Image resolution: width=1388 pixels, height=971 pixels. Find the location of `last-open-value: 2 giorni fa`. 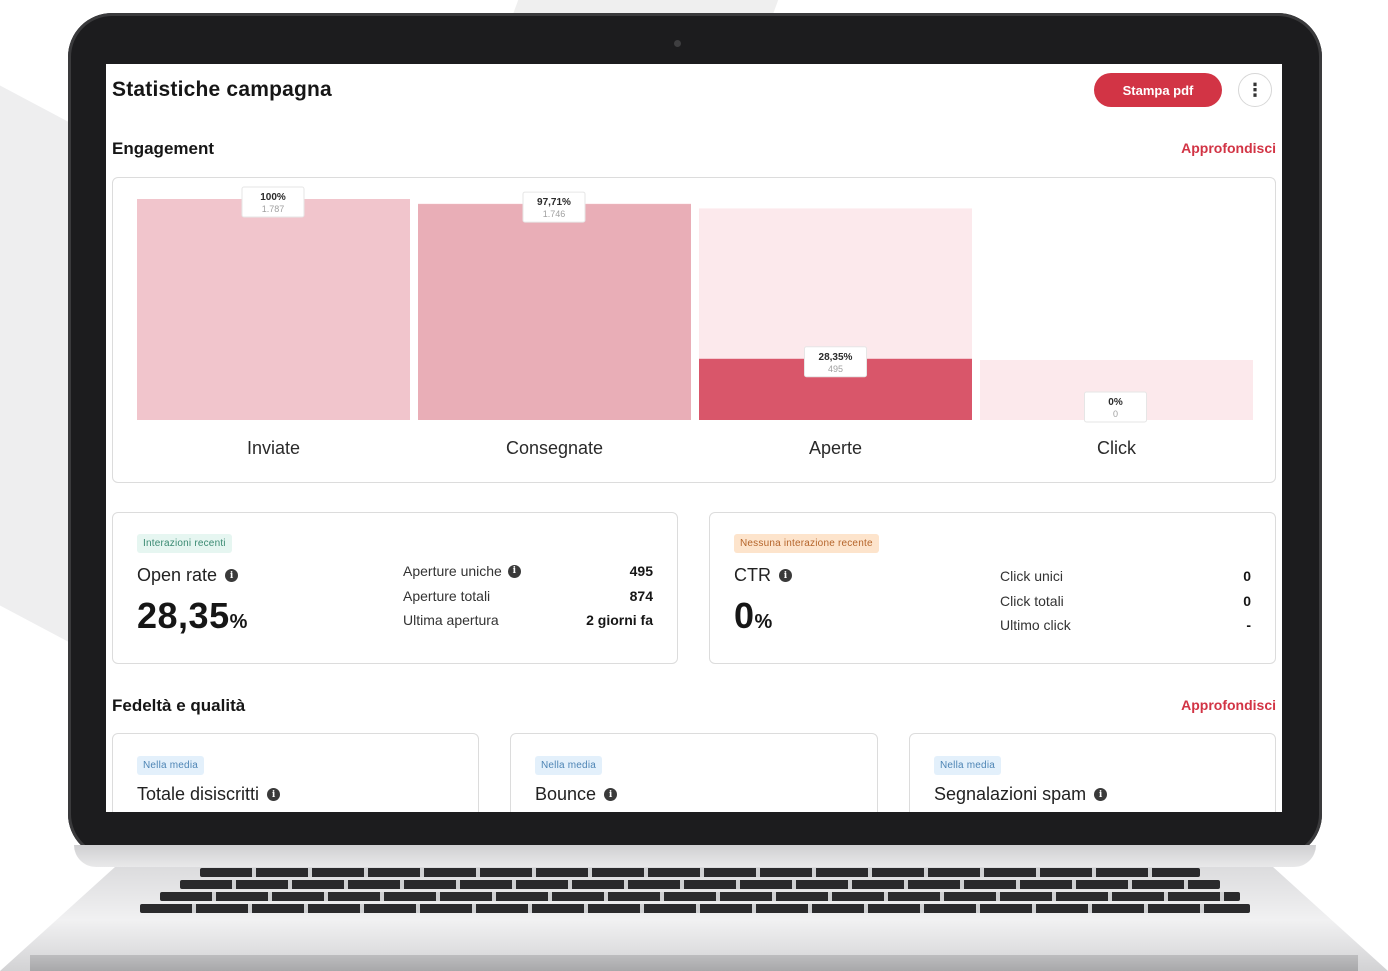

last-open-value: 2 giorni fa is located at coordinates (619, 620).